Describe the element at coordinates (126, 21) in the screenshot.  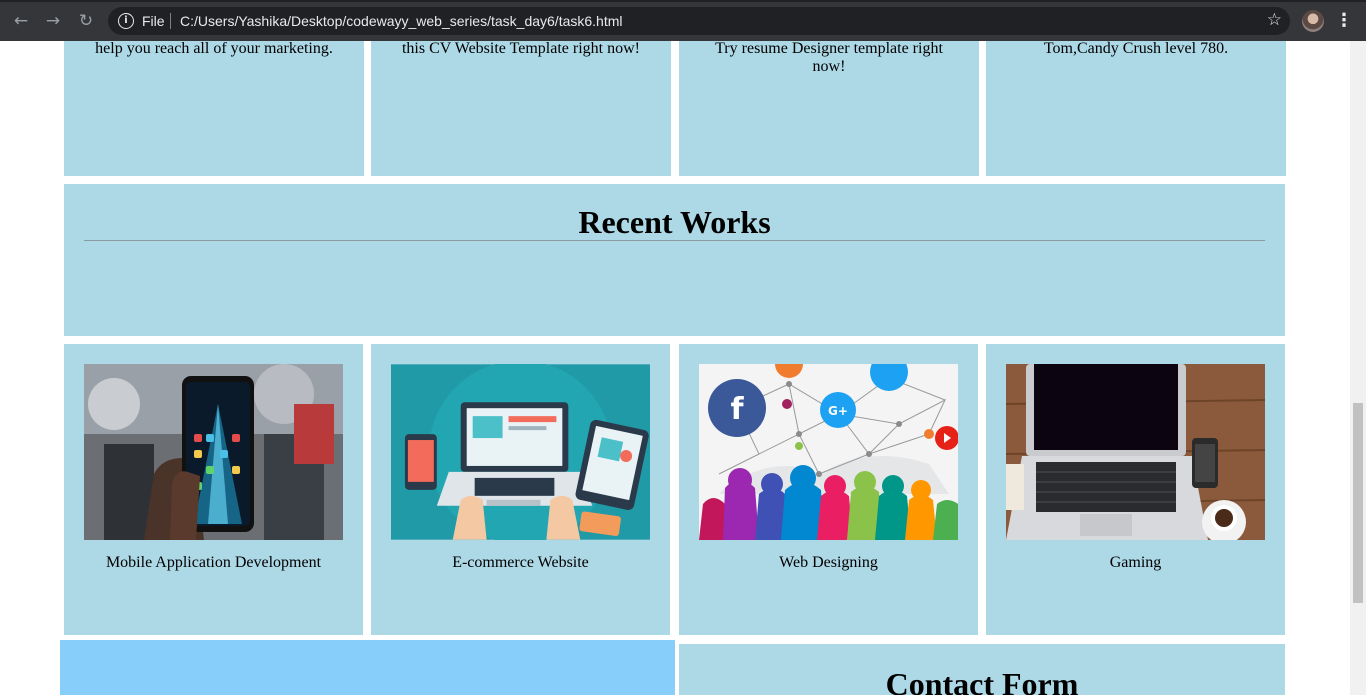
I see `info-icon: i` at that location.